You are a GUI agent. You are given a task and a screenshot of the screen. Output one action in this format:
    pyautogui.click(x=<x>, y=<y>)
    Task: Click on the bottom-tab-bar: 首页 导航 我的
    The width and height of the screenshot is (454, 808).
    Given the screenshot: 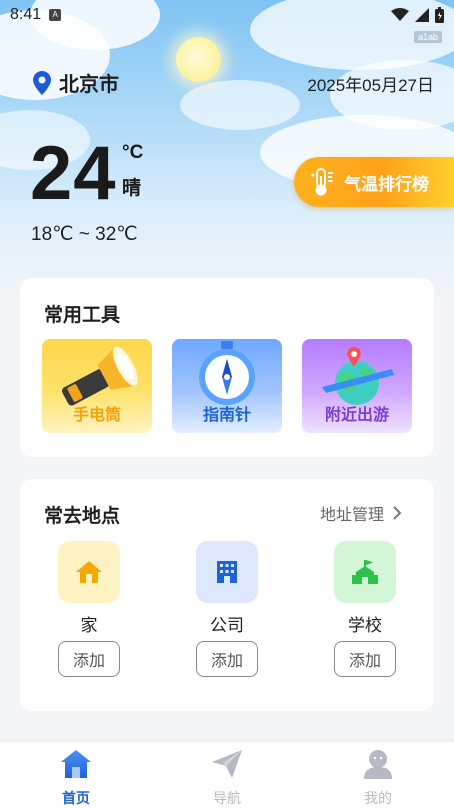 What is the action you would take?
    pyautogui.click(x=227, y=774)
    